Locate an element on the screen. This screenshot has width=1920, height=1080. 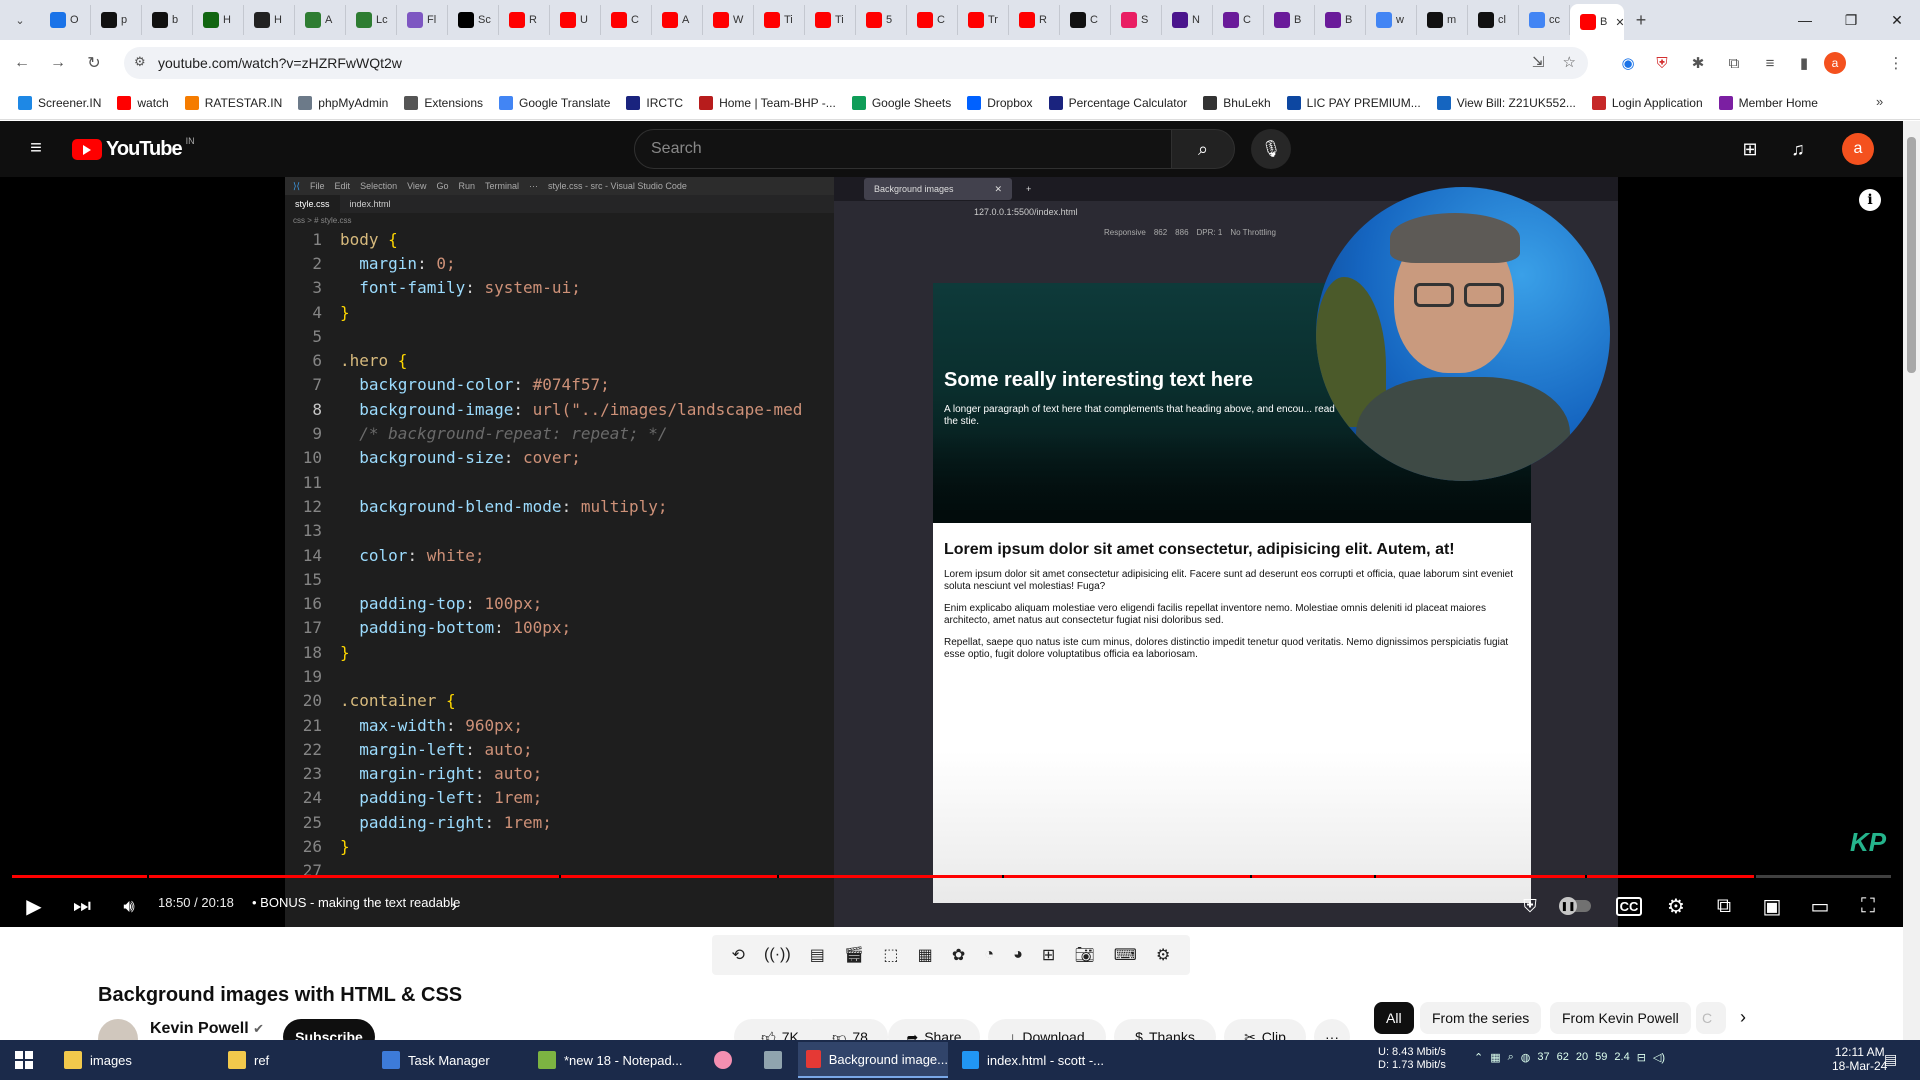
browser-tab: Ti is located at coordinates (830, 20).